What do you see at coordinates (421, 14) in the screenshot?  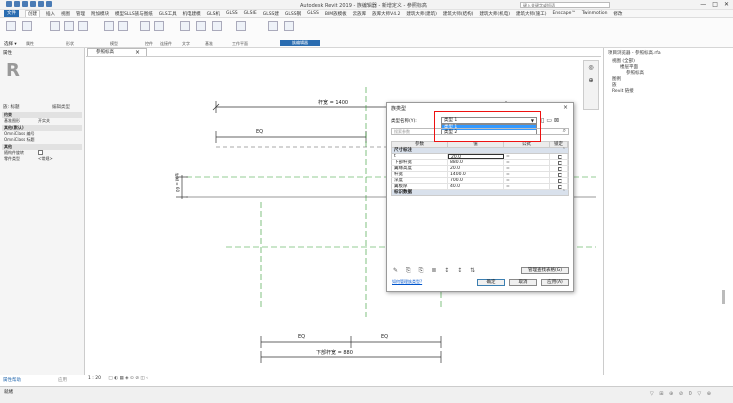 I see `ribbon-tab: 建筑大师(建筑)` at bounding box center [421, 14].